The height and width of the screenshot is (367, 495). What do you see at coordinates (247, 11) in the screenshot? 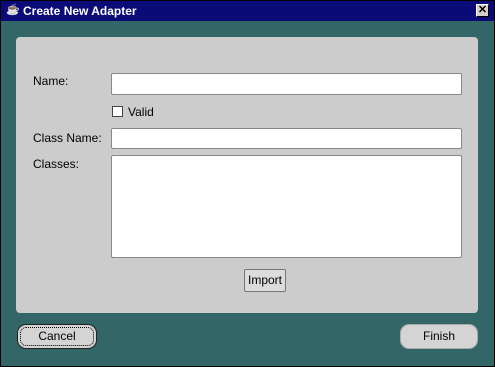
I see `title-bar: ☕ Create New Adapter ✕` at bounding box center [247, 11].